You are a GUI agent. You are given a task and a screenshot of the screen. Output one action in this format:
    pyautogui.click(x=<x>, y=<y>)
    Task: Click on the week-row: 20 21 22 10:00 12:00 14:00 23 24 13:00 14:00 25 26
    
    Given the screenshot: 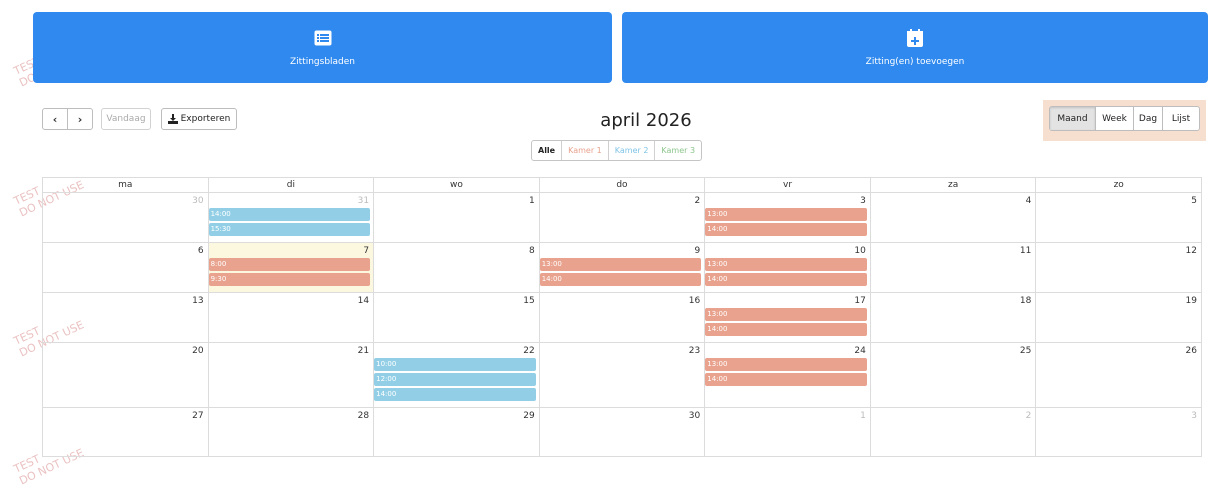 What is the action you would take?
    pyautogui.click(x=622, y=375)
    